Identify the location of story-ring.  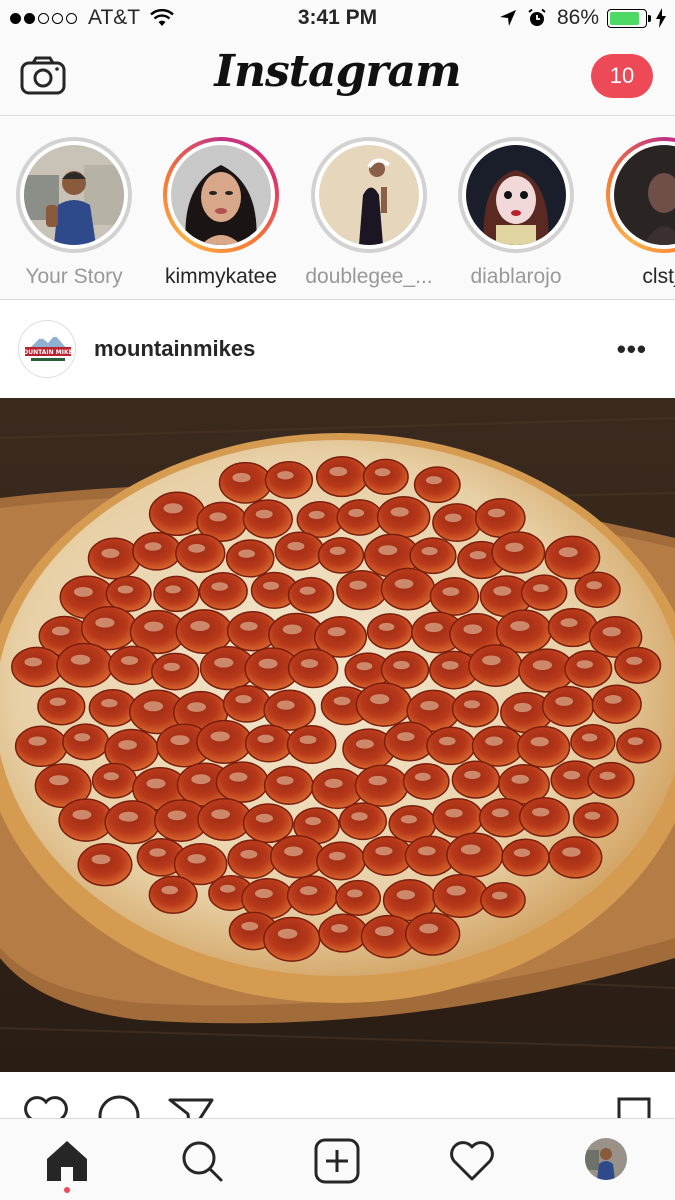
(74, 195).